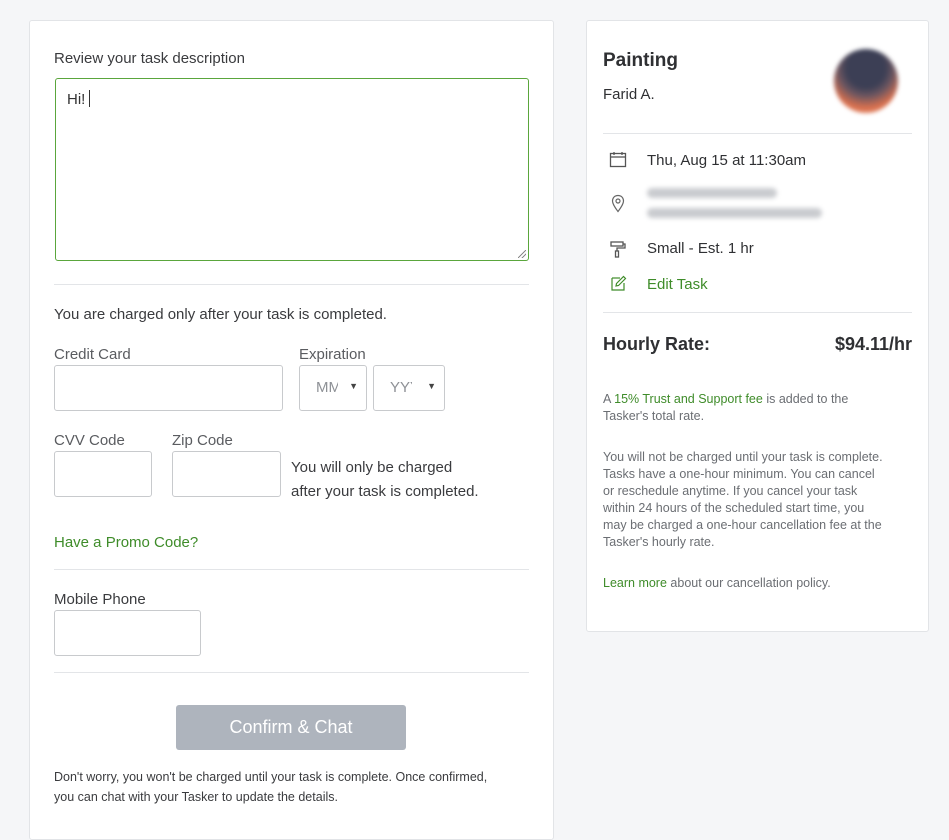  What do you see at coordinates (372, 467) in the screenshot?
I see `charge-side-note-line1: You will only be charged` at bounding box center [372, 467].